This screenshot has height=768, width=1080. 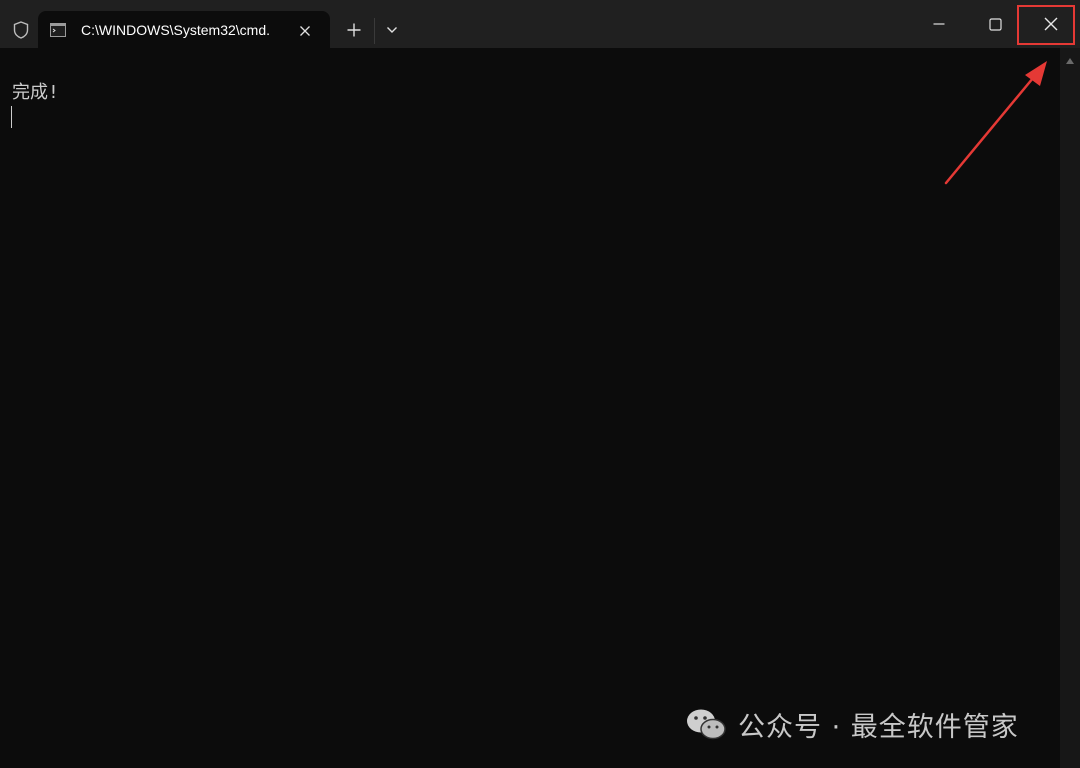 I want to click on red-arrow-annotation, so click(x=995, y=123).